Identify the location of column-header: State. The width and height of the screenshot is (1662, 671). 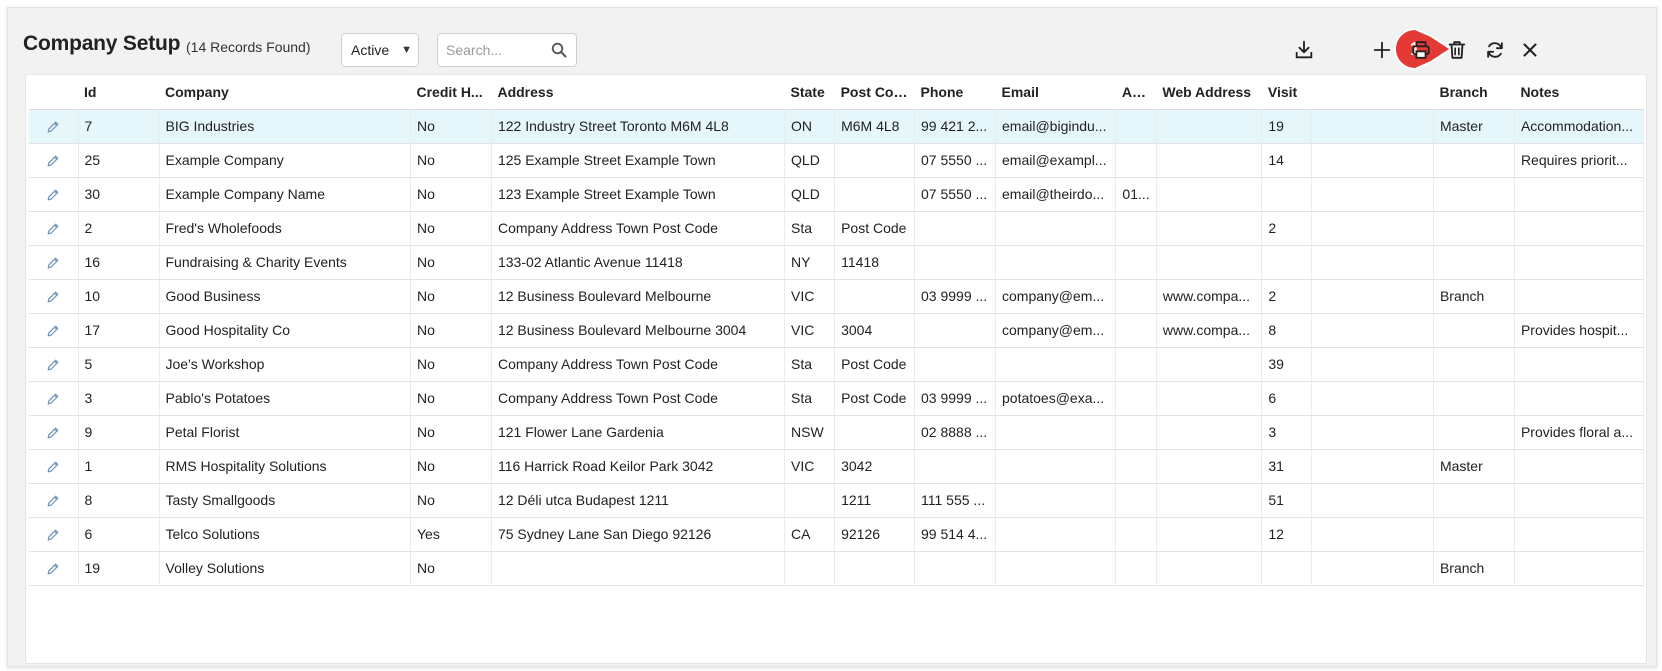
(809, 92).